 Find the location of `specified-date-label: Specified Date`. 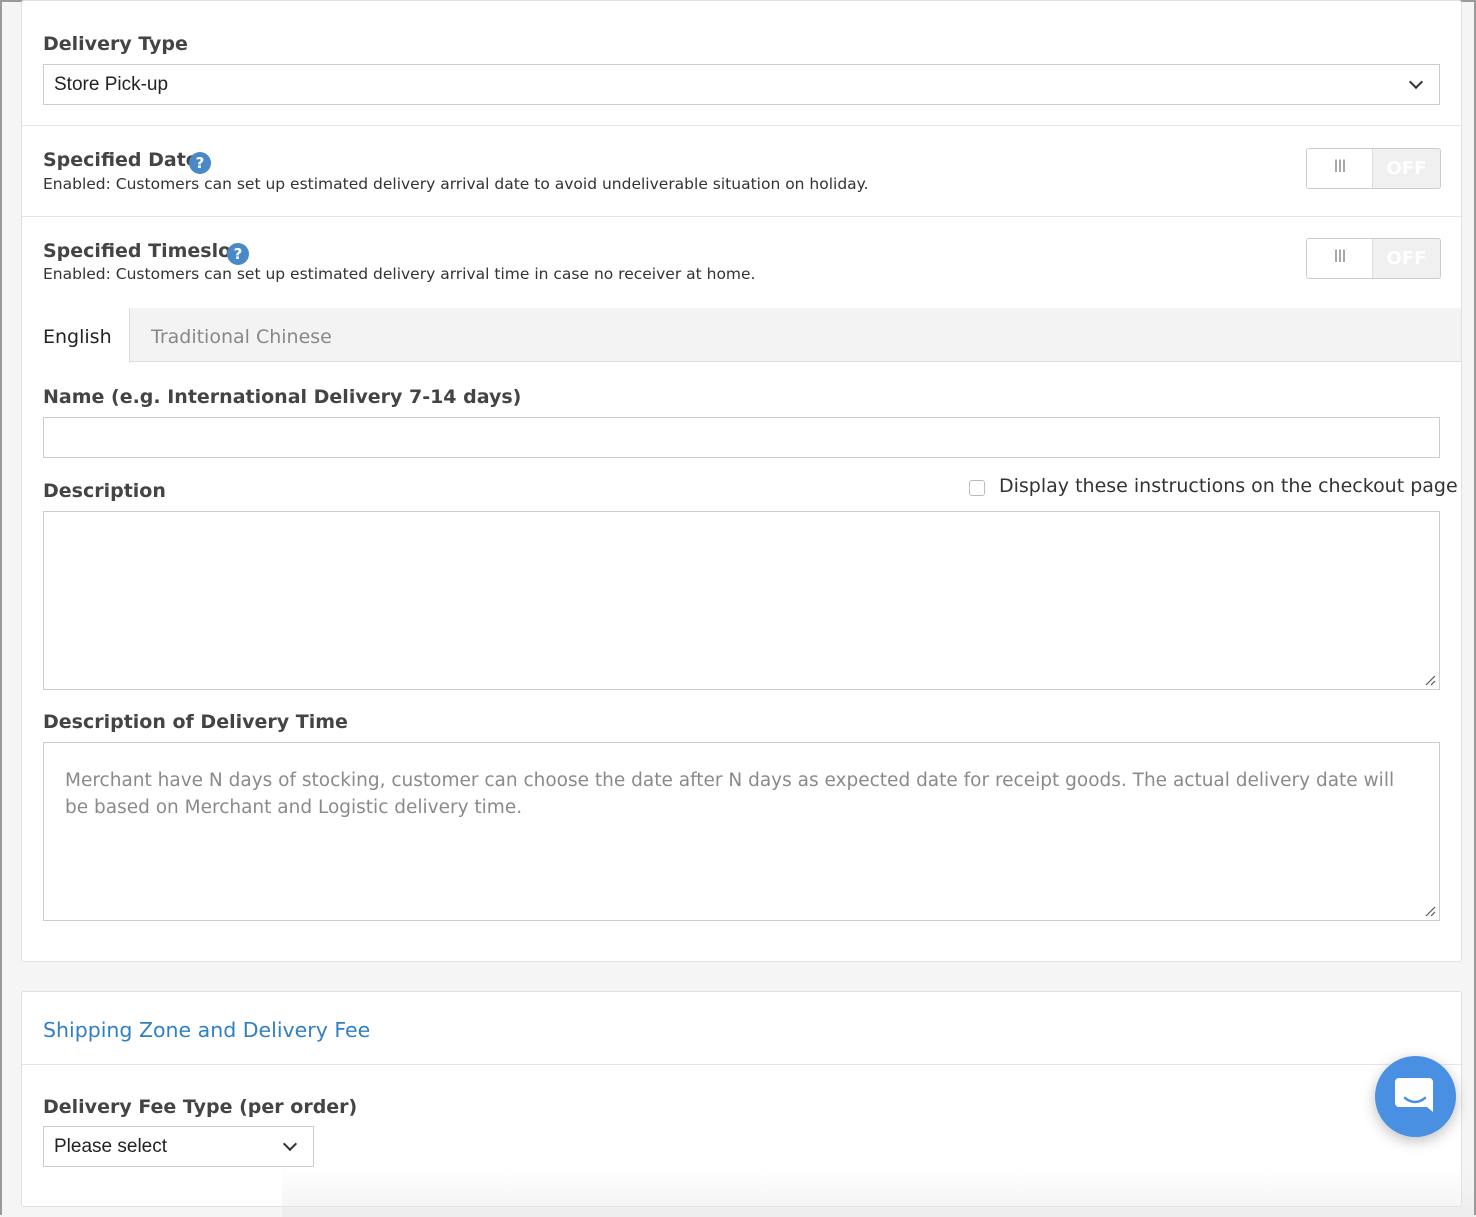

specified-date-label: Specified Date is located at coordinates (121, 160).